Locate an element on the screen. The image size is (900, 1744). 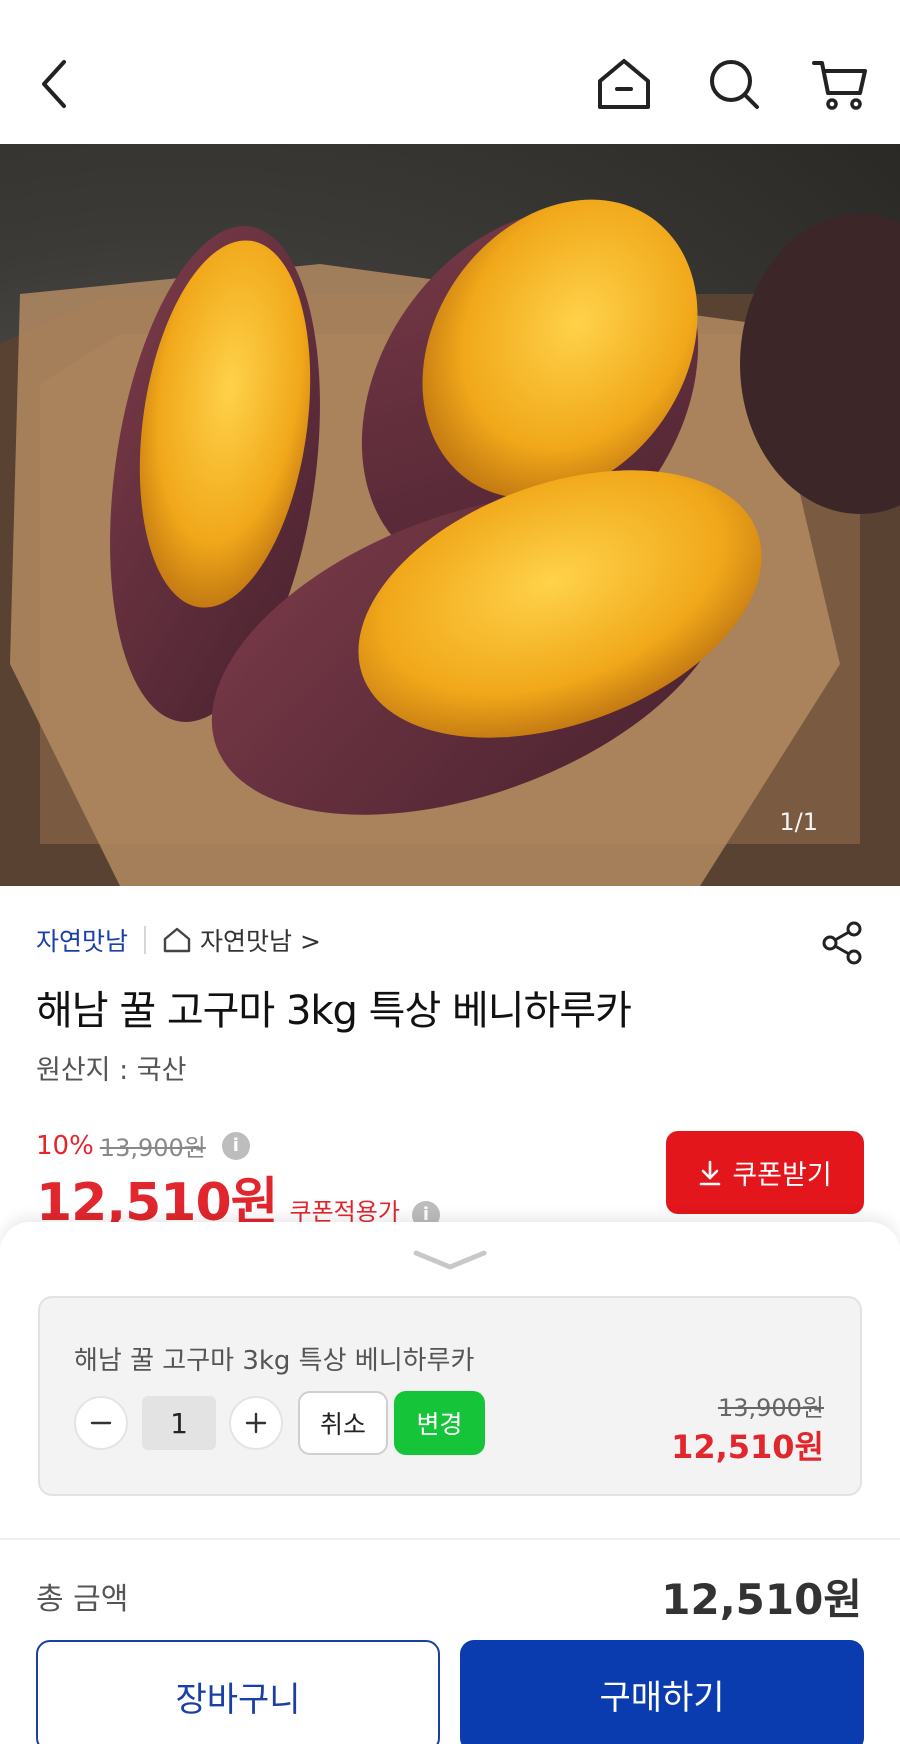
option-name: 해남 꿀 고구마 3kg 특상 베니하루카 is located at coordinates (274, 1361).